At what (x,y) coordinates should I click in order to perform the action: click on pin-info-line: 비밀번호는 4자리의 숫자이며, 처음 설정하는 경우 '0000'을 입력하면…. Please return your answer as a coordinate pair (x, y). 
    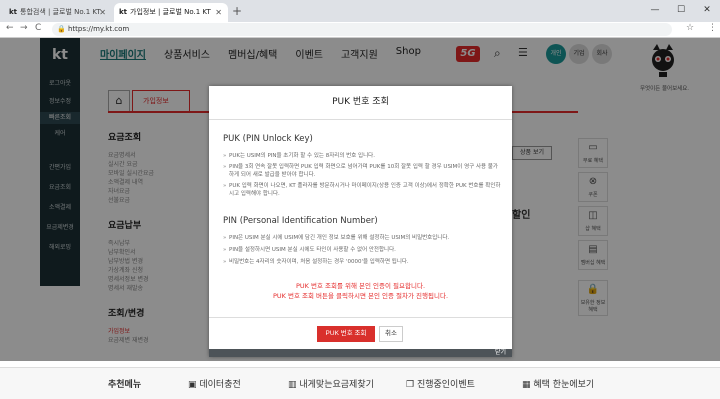
    Looking at the image, I should click on (362, 262).